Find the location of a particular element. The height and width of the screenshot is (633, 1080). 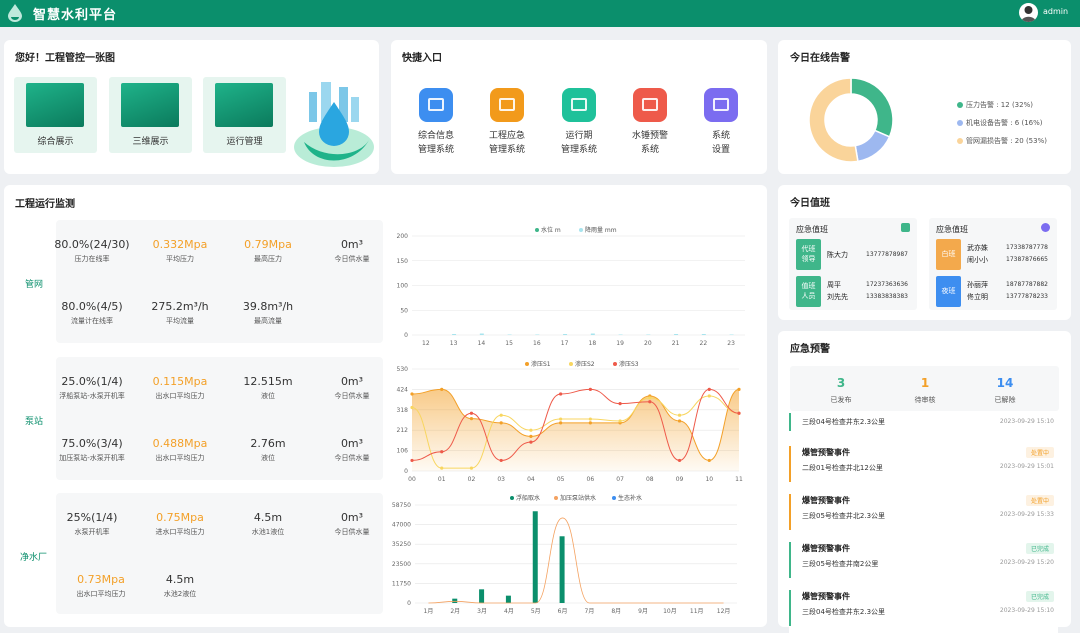

tile-comprehensive: 综合展示 is located at coordinates (55, 115).